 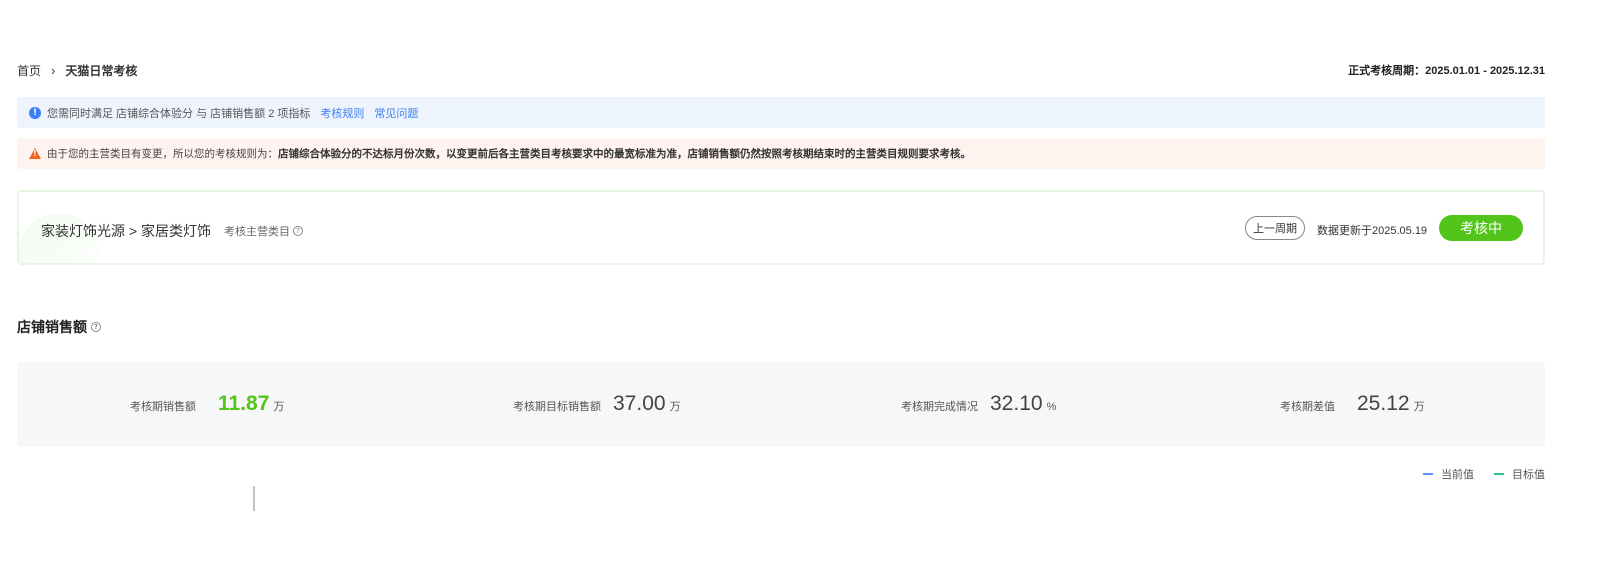 What do you see at coordinates (1016, 403) in the screenshot?
I see `metric-value: 32.10` at bounding box center [1016, 403].